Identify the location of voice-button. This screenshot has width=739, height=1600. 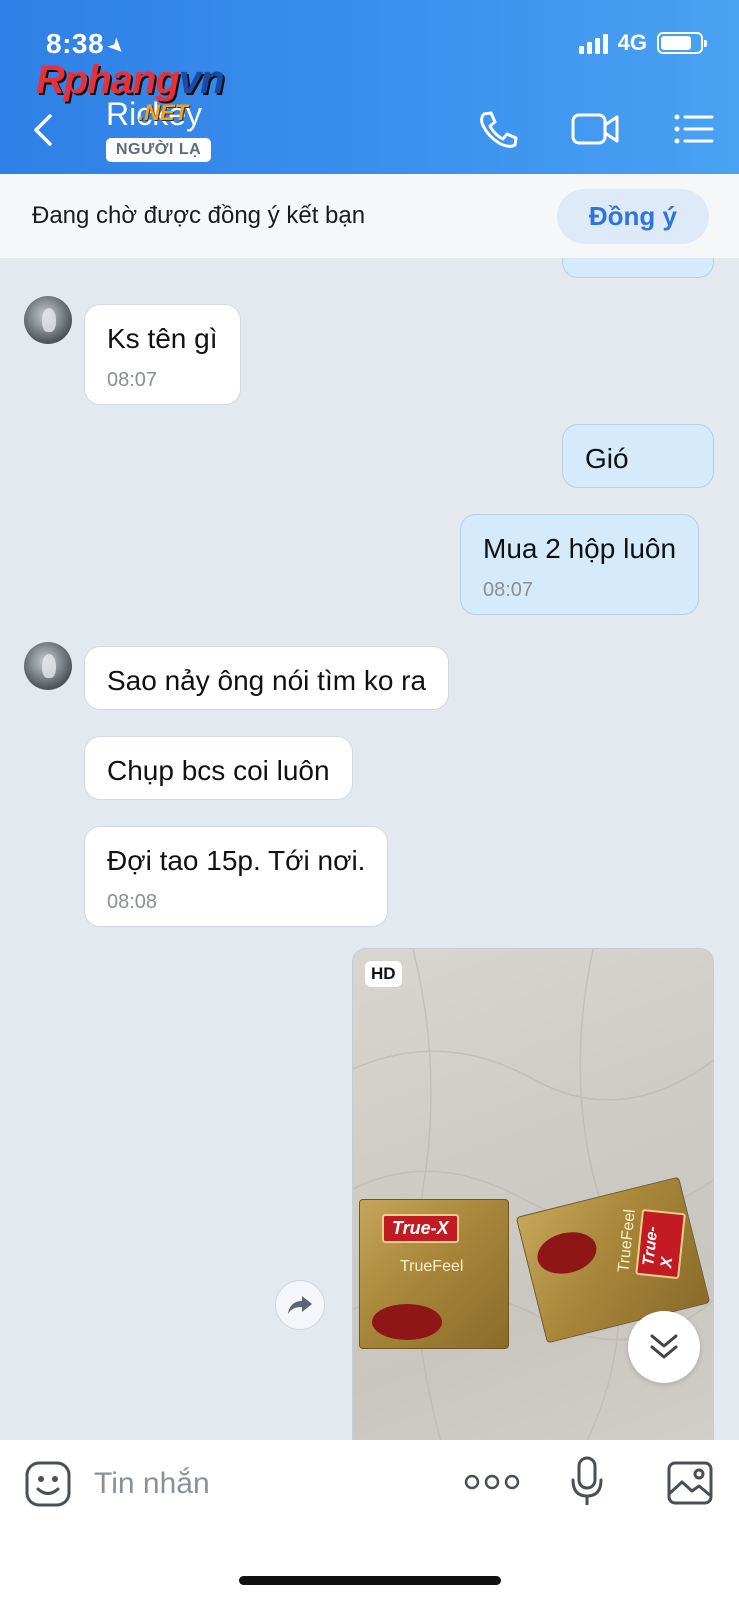
(587, 1484).